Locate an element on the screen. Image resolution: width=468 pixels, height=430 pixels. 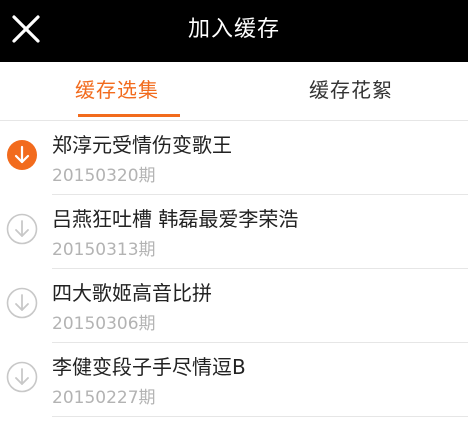
episode-title: 郑淳元受情伤变歌王 is located at coordinates (142, 145).